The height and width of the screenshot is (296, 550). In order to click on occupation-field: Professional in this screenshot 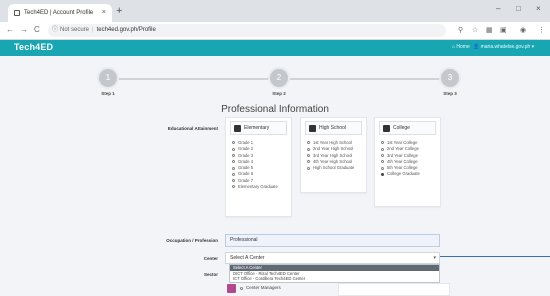, I will do `click(332, 240)`.